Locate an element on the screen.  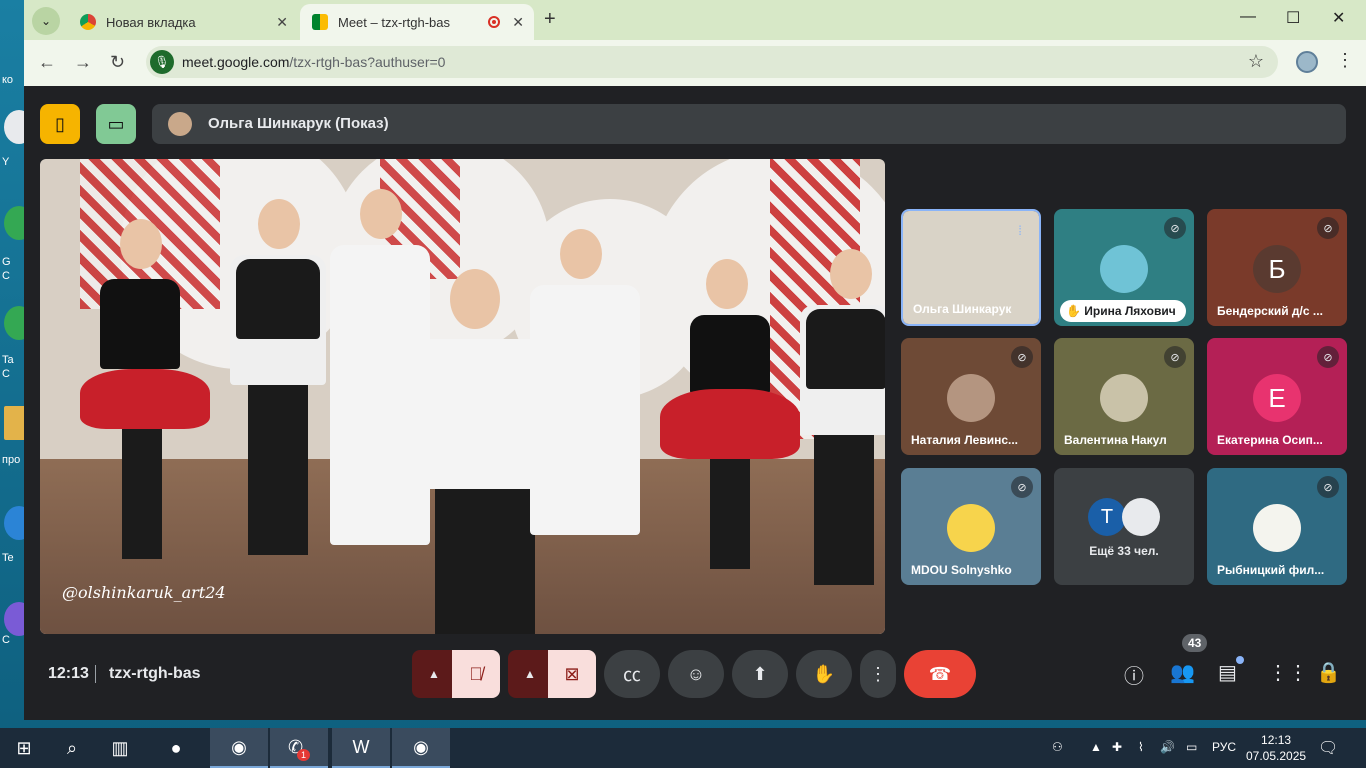
tab-meet: Meet – tzx-rtgh-bas ✕ is located at coordinates (417, 22).